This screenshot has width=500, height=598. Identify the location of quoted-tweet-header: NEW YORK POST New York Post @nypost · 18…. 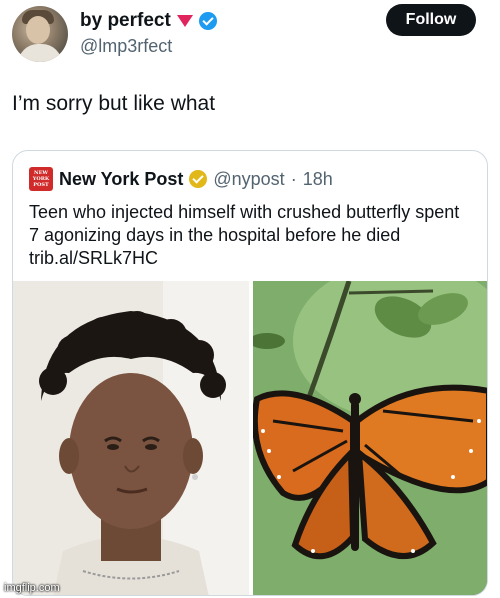
(181, 179).